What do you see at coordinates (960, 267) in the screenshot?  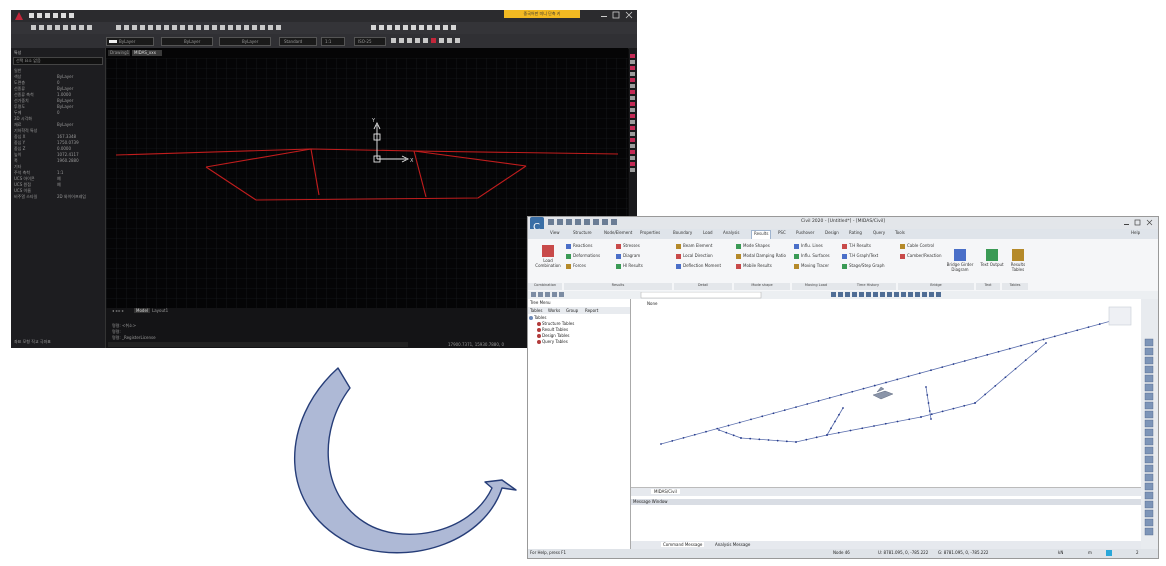 I see `ribbon-button: Bridge Girder Diagram` at bounding box center [960, 267].